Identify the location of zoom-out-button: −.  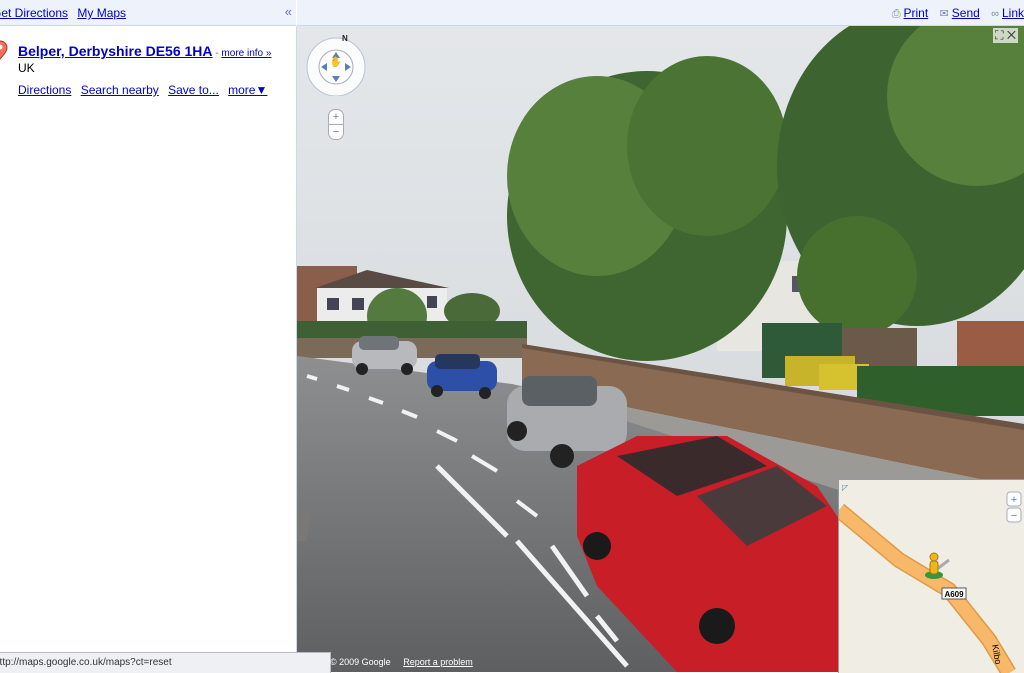
(336, 132).